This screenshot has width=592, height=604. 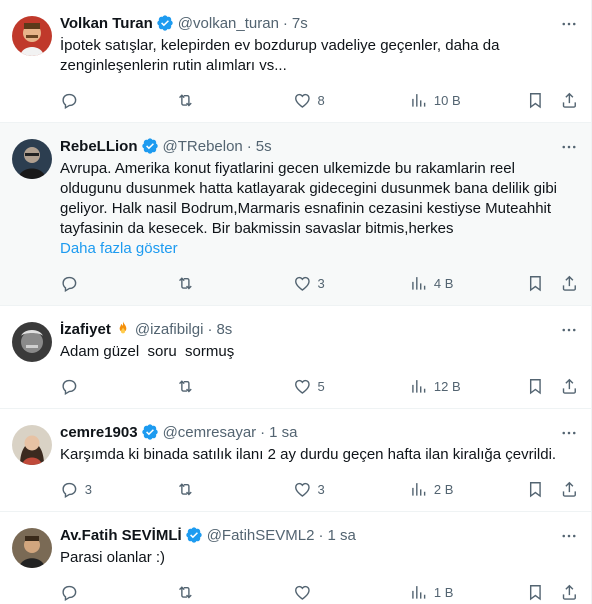 What do you see at coordinates (99, 432) in the screenshot?
I see `display-name: cemre1903` at bounding box center [99, 432].